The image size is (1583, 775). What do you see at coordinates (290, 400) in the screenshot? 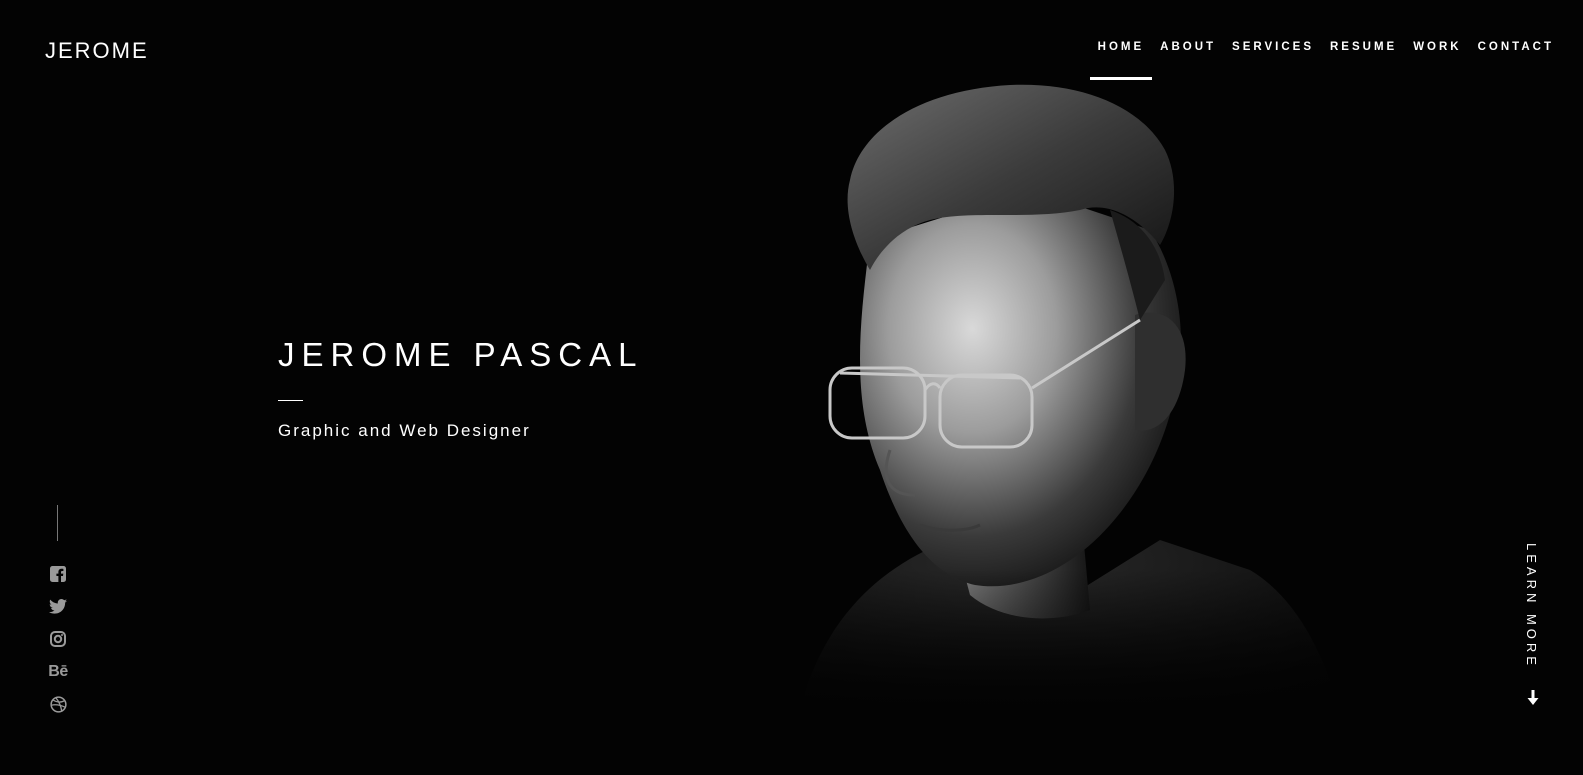
I see `hero-divider` at bounding box center [290, 400].